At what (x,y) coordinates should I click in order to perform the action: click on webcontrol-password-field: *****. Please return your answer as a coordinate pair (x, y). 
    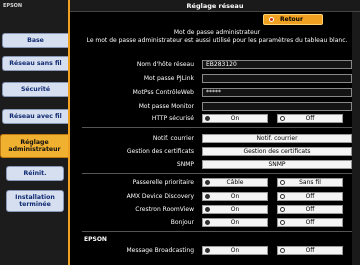
    Looking at the image, I should click on (277, 92).